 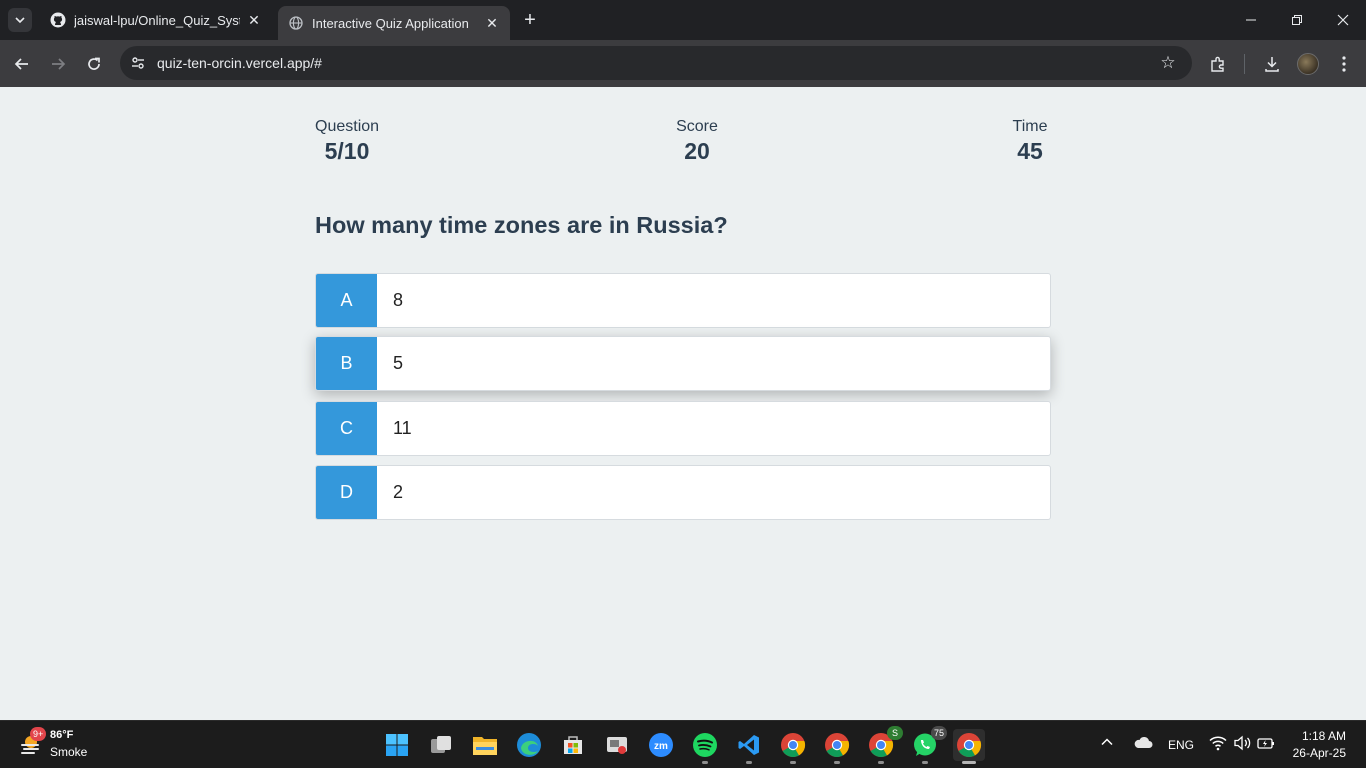 I want to click on new-tab-button: +, so click(x=530, y=20).